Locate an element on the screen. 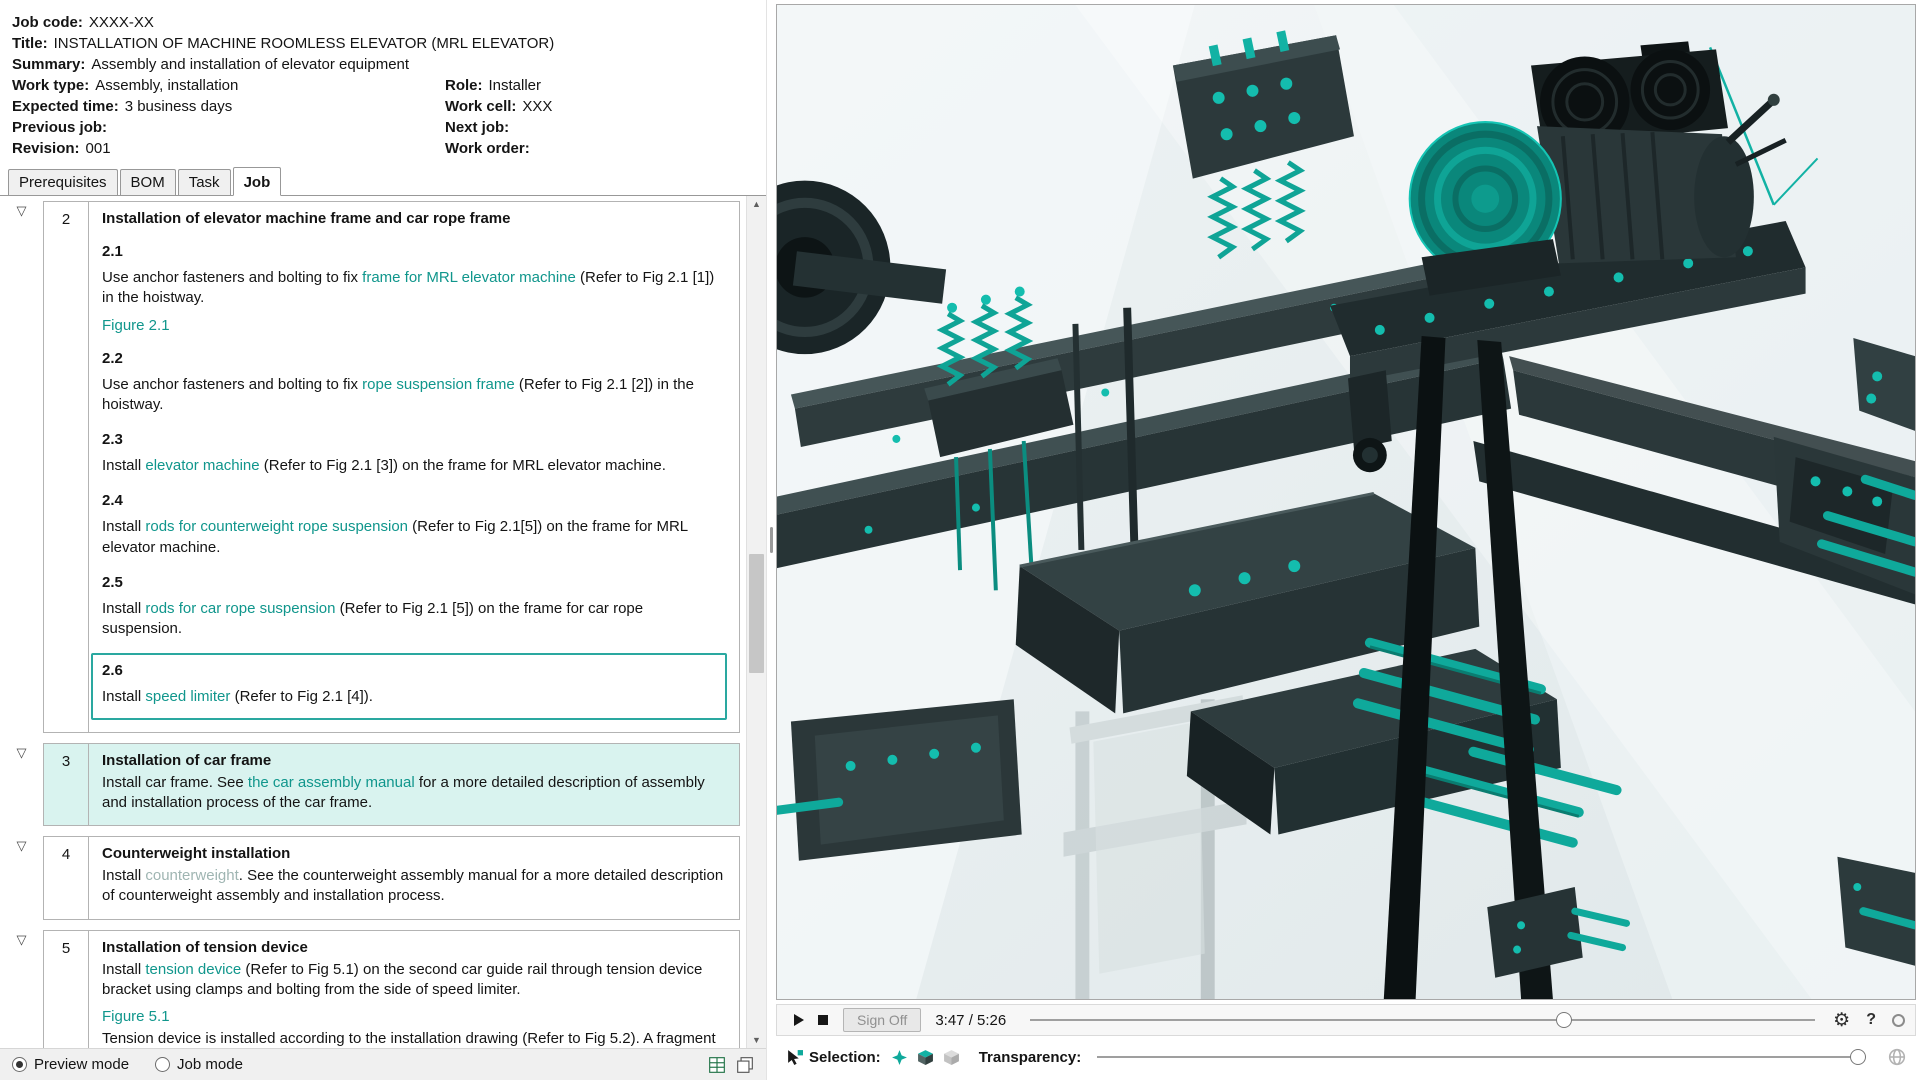 The height and width of the screenshot is (1080, 1920). job-mode-label: Job mode is located at coordinates (210, 1064).